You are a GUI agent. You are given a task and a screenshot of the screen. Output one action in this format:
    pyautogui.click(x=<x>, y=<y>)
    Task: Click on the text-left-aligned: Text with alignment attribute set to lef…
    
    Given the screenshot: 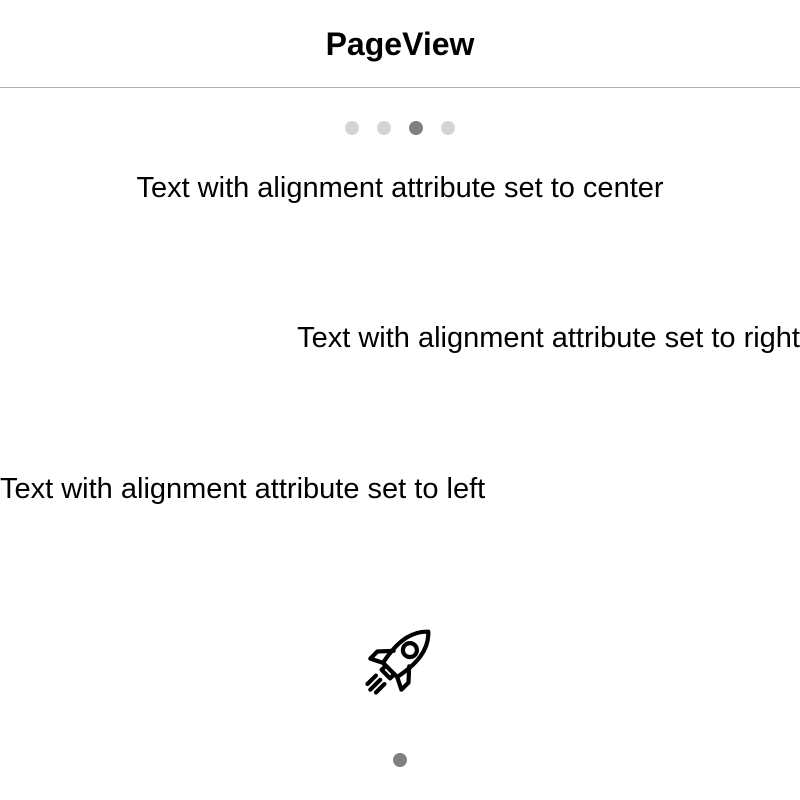 What is the action you would take?
    pyautogui.click(x=243, y=489)
    